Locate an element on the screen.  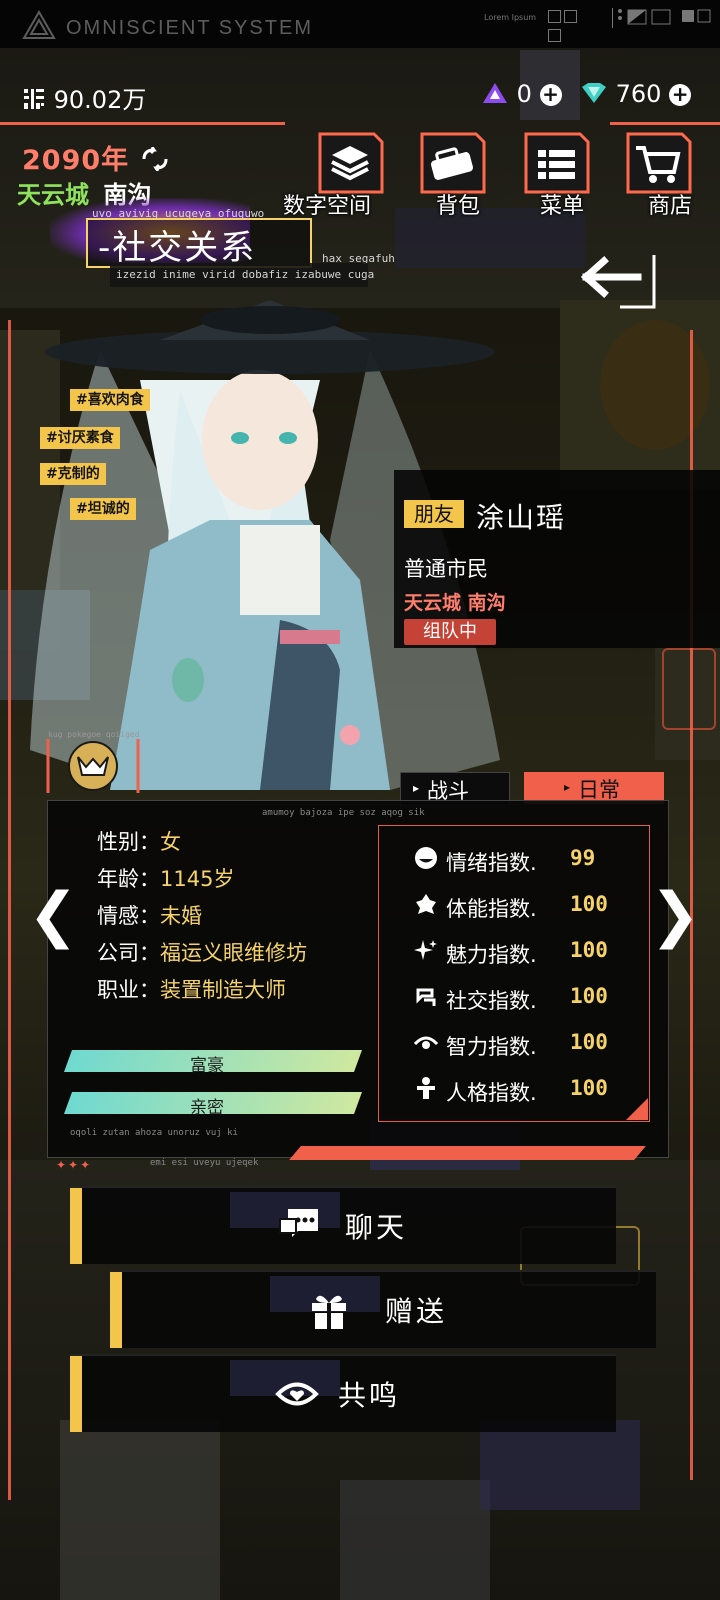
add-diamonds-button: + is located at coordinates (680, 95).